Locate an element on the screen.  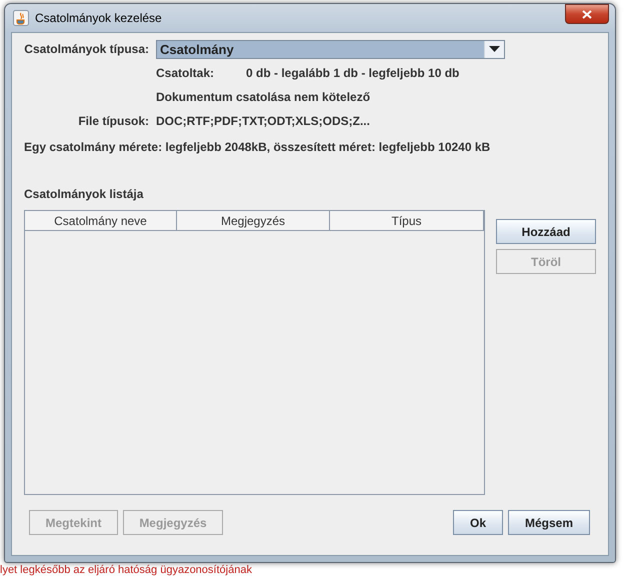
column-header: Típus is located at coordinates (407, 220).